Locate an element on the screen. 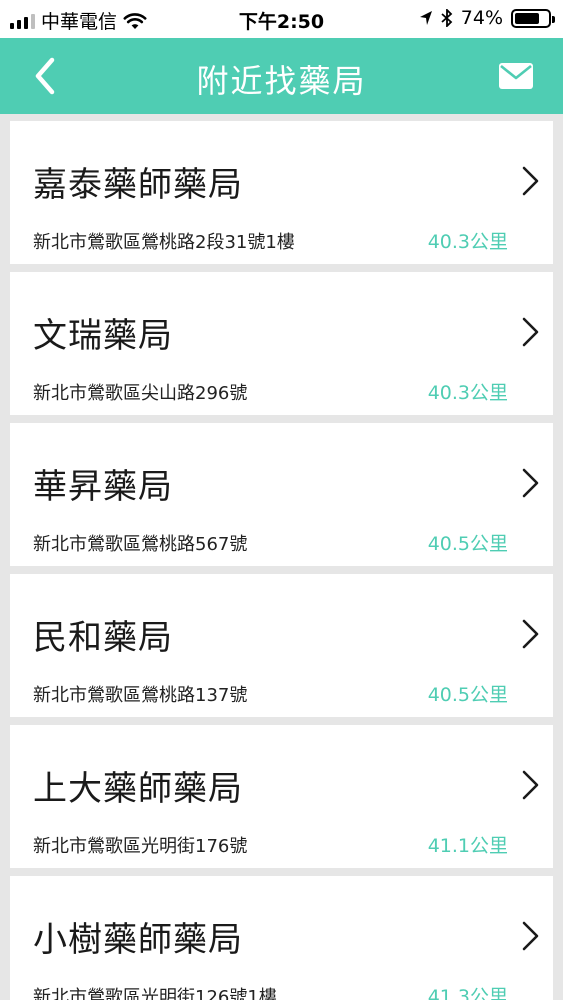  pharmacy-card: 華昇藥局 新北市鶯歌區鶯桃路567號 40.5公里 is located at coordinates (281, 494).